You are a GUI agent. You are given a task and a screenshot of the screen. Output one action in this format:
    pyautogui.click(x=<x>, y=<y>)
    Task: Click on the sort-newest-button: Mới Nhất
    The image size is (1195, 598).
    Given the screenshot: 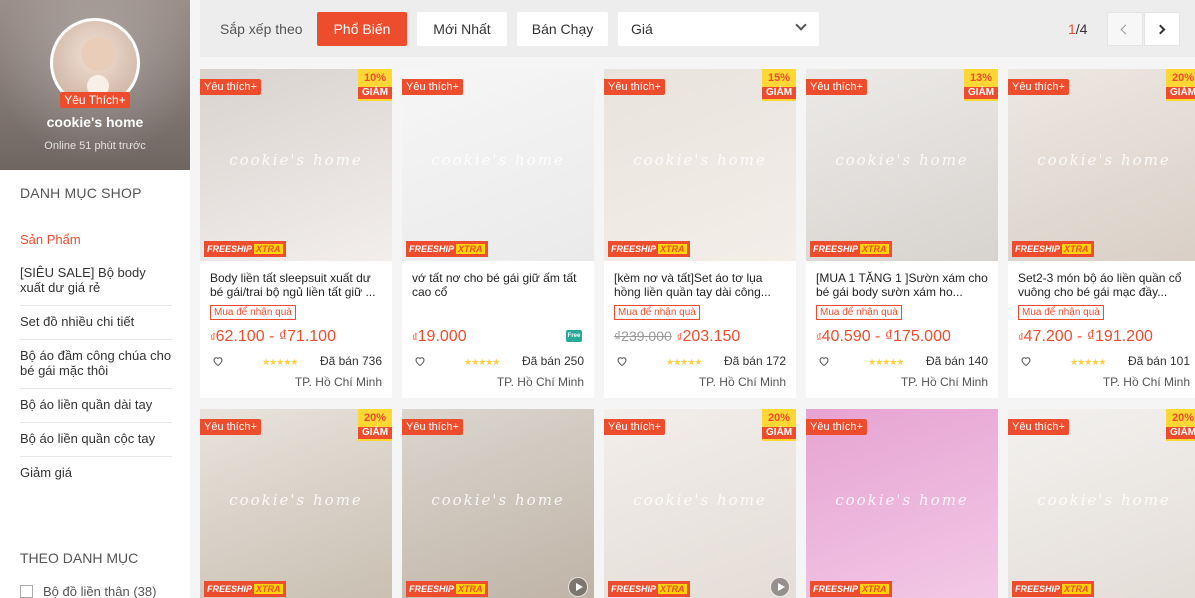 What is the action you would take?
    pyautogui.click(x=462, y=29)
    